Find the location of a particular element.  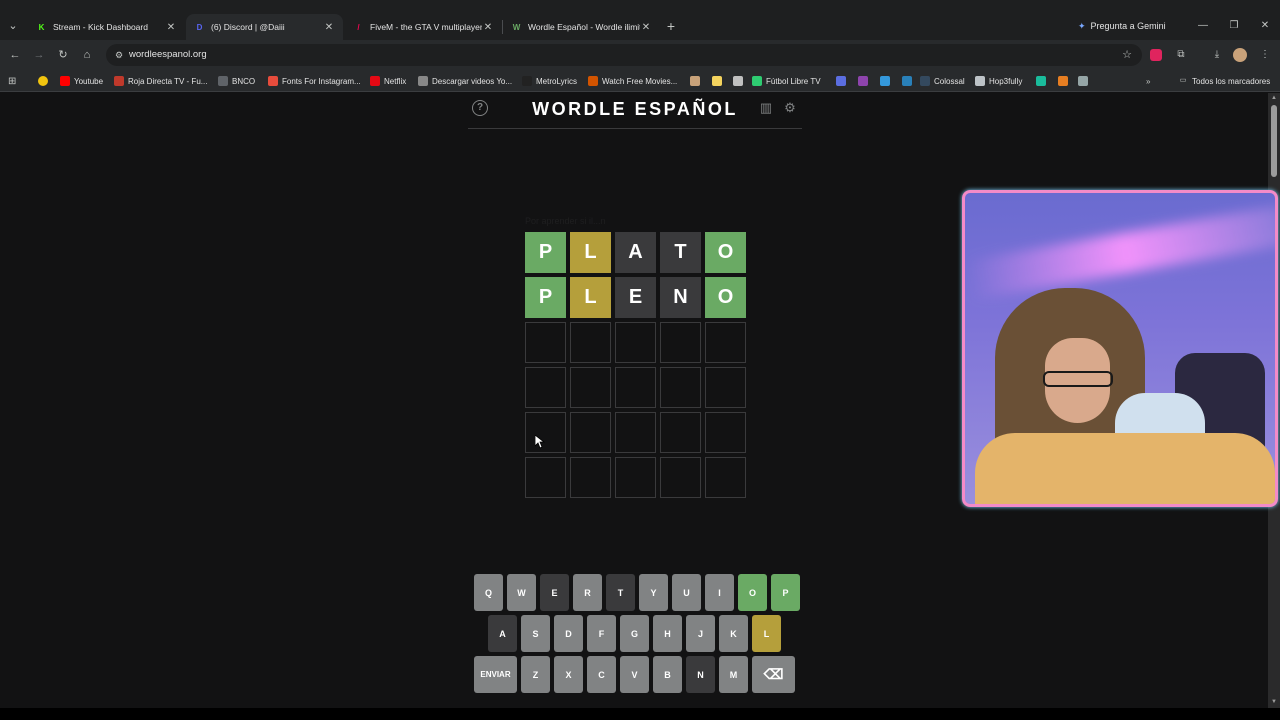

scroll-thumb is located at coordinates (1274, 141).